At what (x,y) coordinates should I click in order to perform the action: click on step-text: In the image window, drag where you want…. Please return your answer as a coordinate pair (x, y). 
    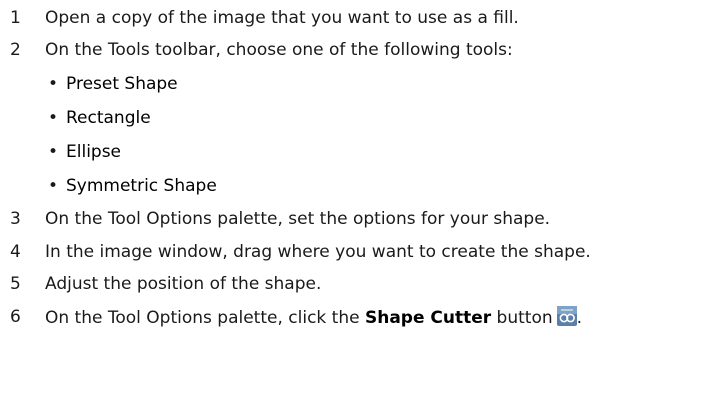
    Looking at the image, I should click on (318, 252).